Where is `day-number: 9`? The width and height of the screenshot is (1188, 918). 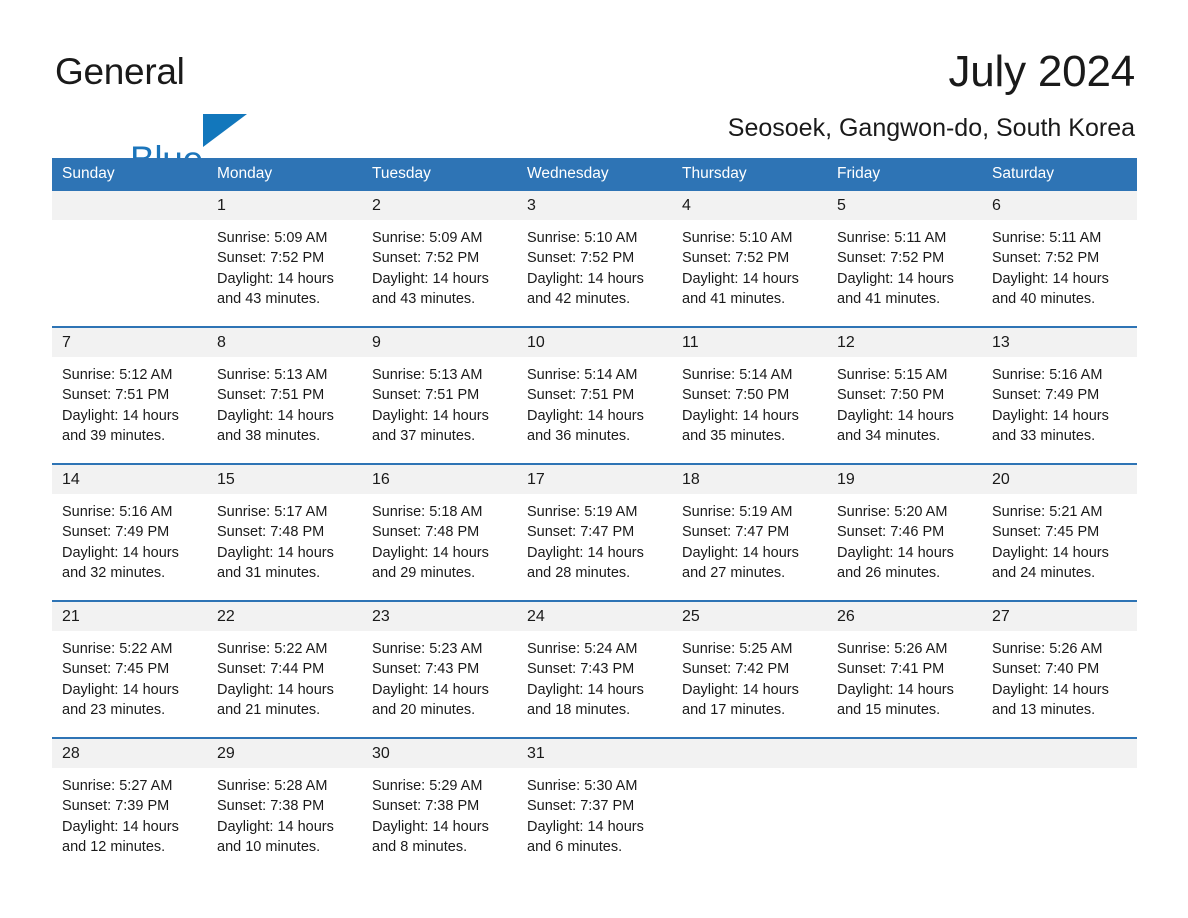
day-number: 9 is located at coordinates (439, 342).